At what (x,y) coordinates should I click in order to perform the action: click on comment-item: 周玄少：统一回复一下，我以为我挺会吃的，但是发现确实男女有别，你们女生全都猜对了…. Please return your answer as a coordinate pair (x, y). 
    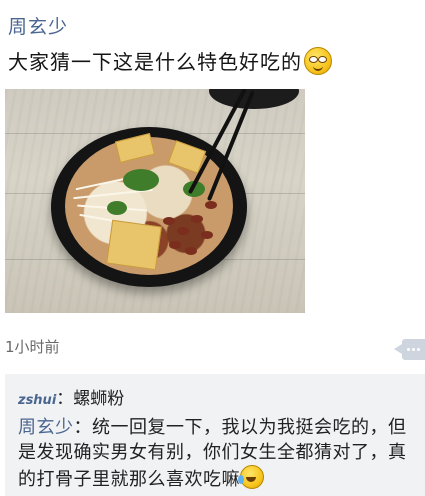
    Looking at the image, I should click on (217, 453).